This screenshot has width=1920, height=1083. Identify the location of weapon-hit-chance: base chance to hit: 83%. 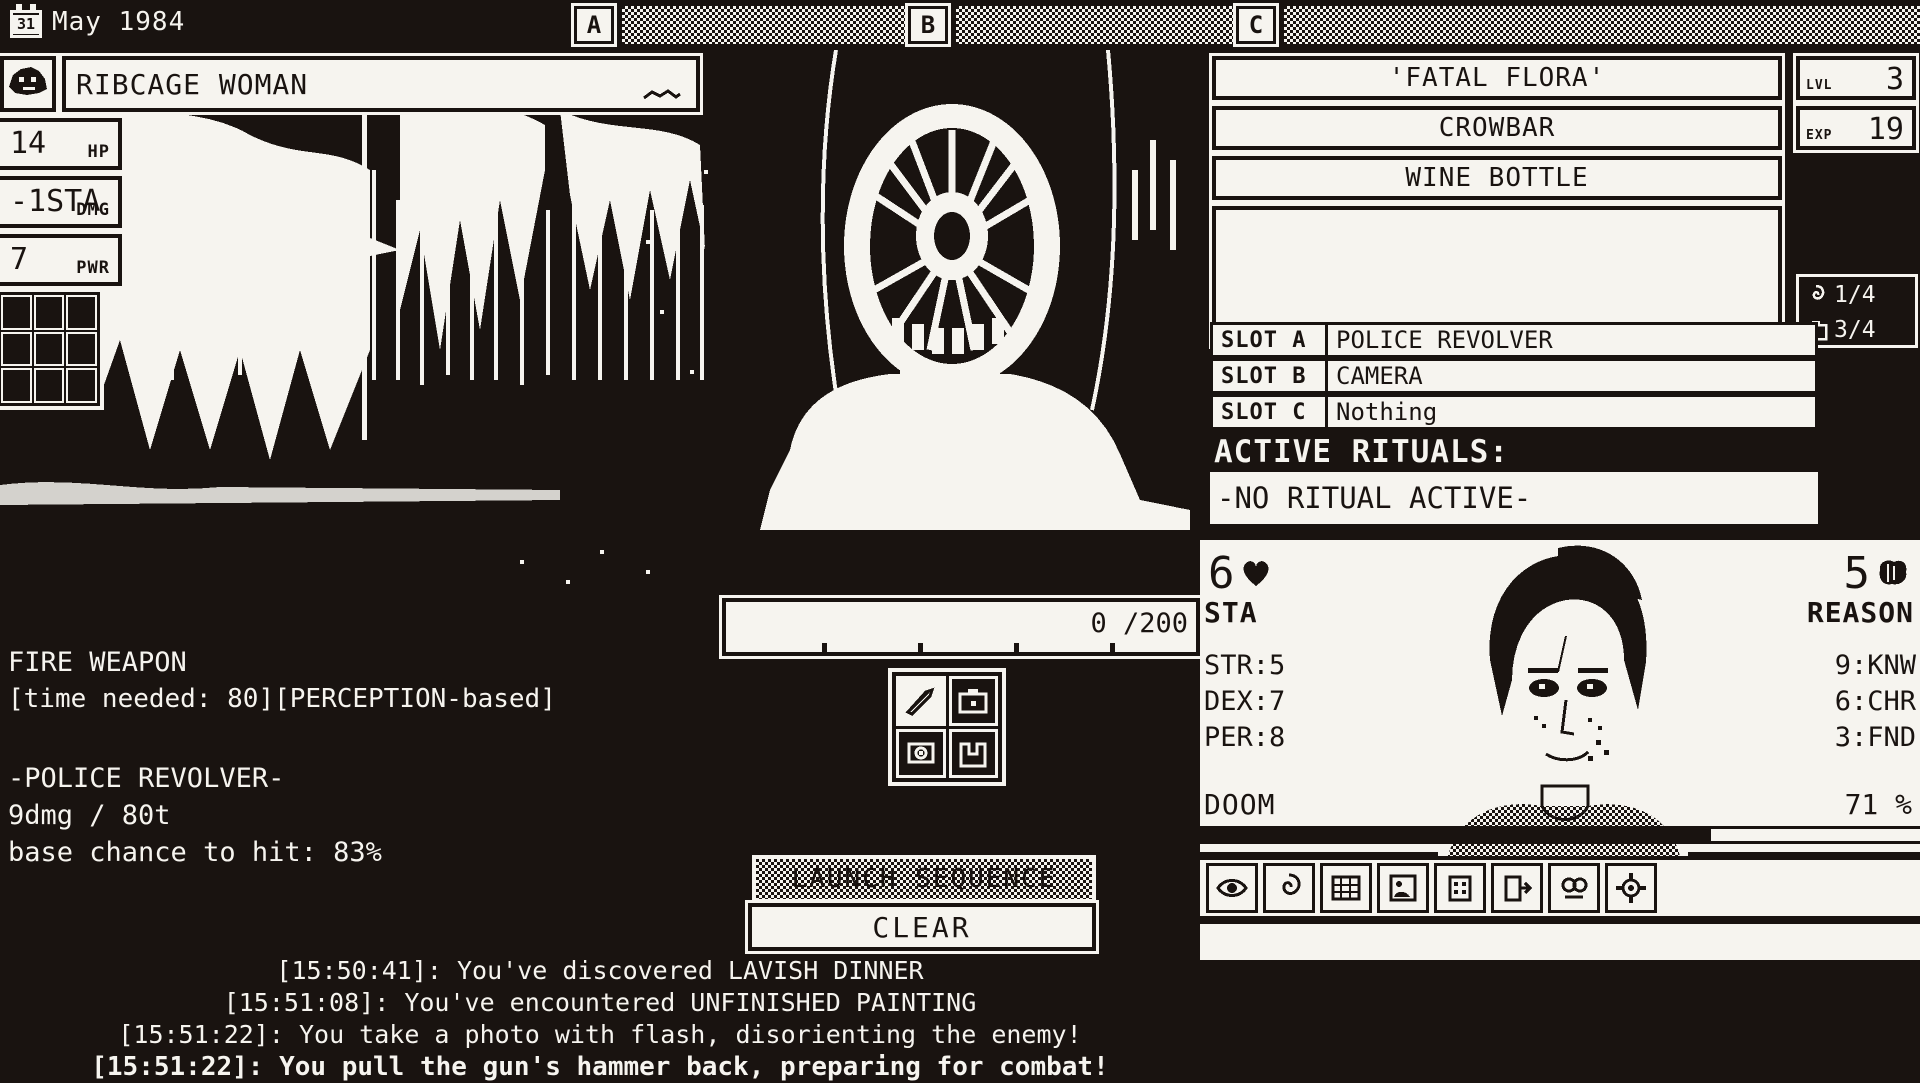
(195, 852).